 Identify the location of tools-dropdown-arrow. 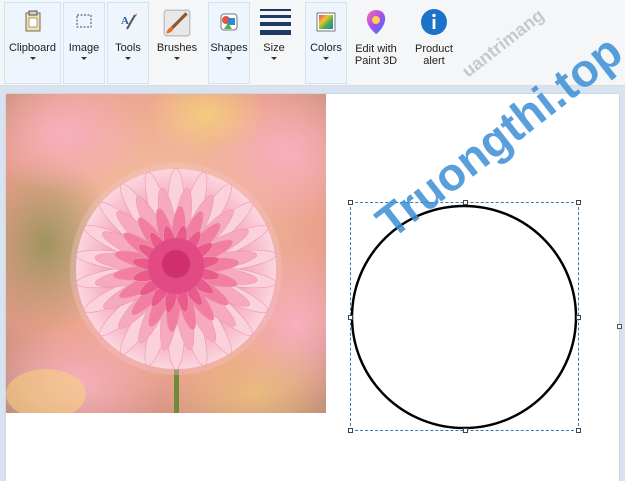
(128, 58).